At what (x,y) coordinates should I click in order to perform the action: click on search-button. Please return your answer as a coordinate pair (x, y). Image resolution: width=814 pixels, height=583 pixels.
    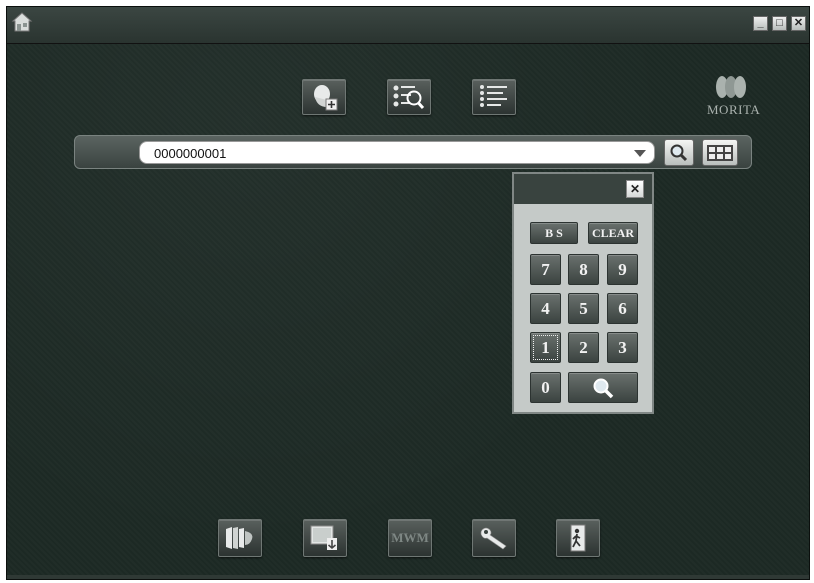
    Looking at the image, I should click on (679, 152).